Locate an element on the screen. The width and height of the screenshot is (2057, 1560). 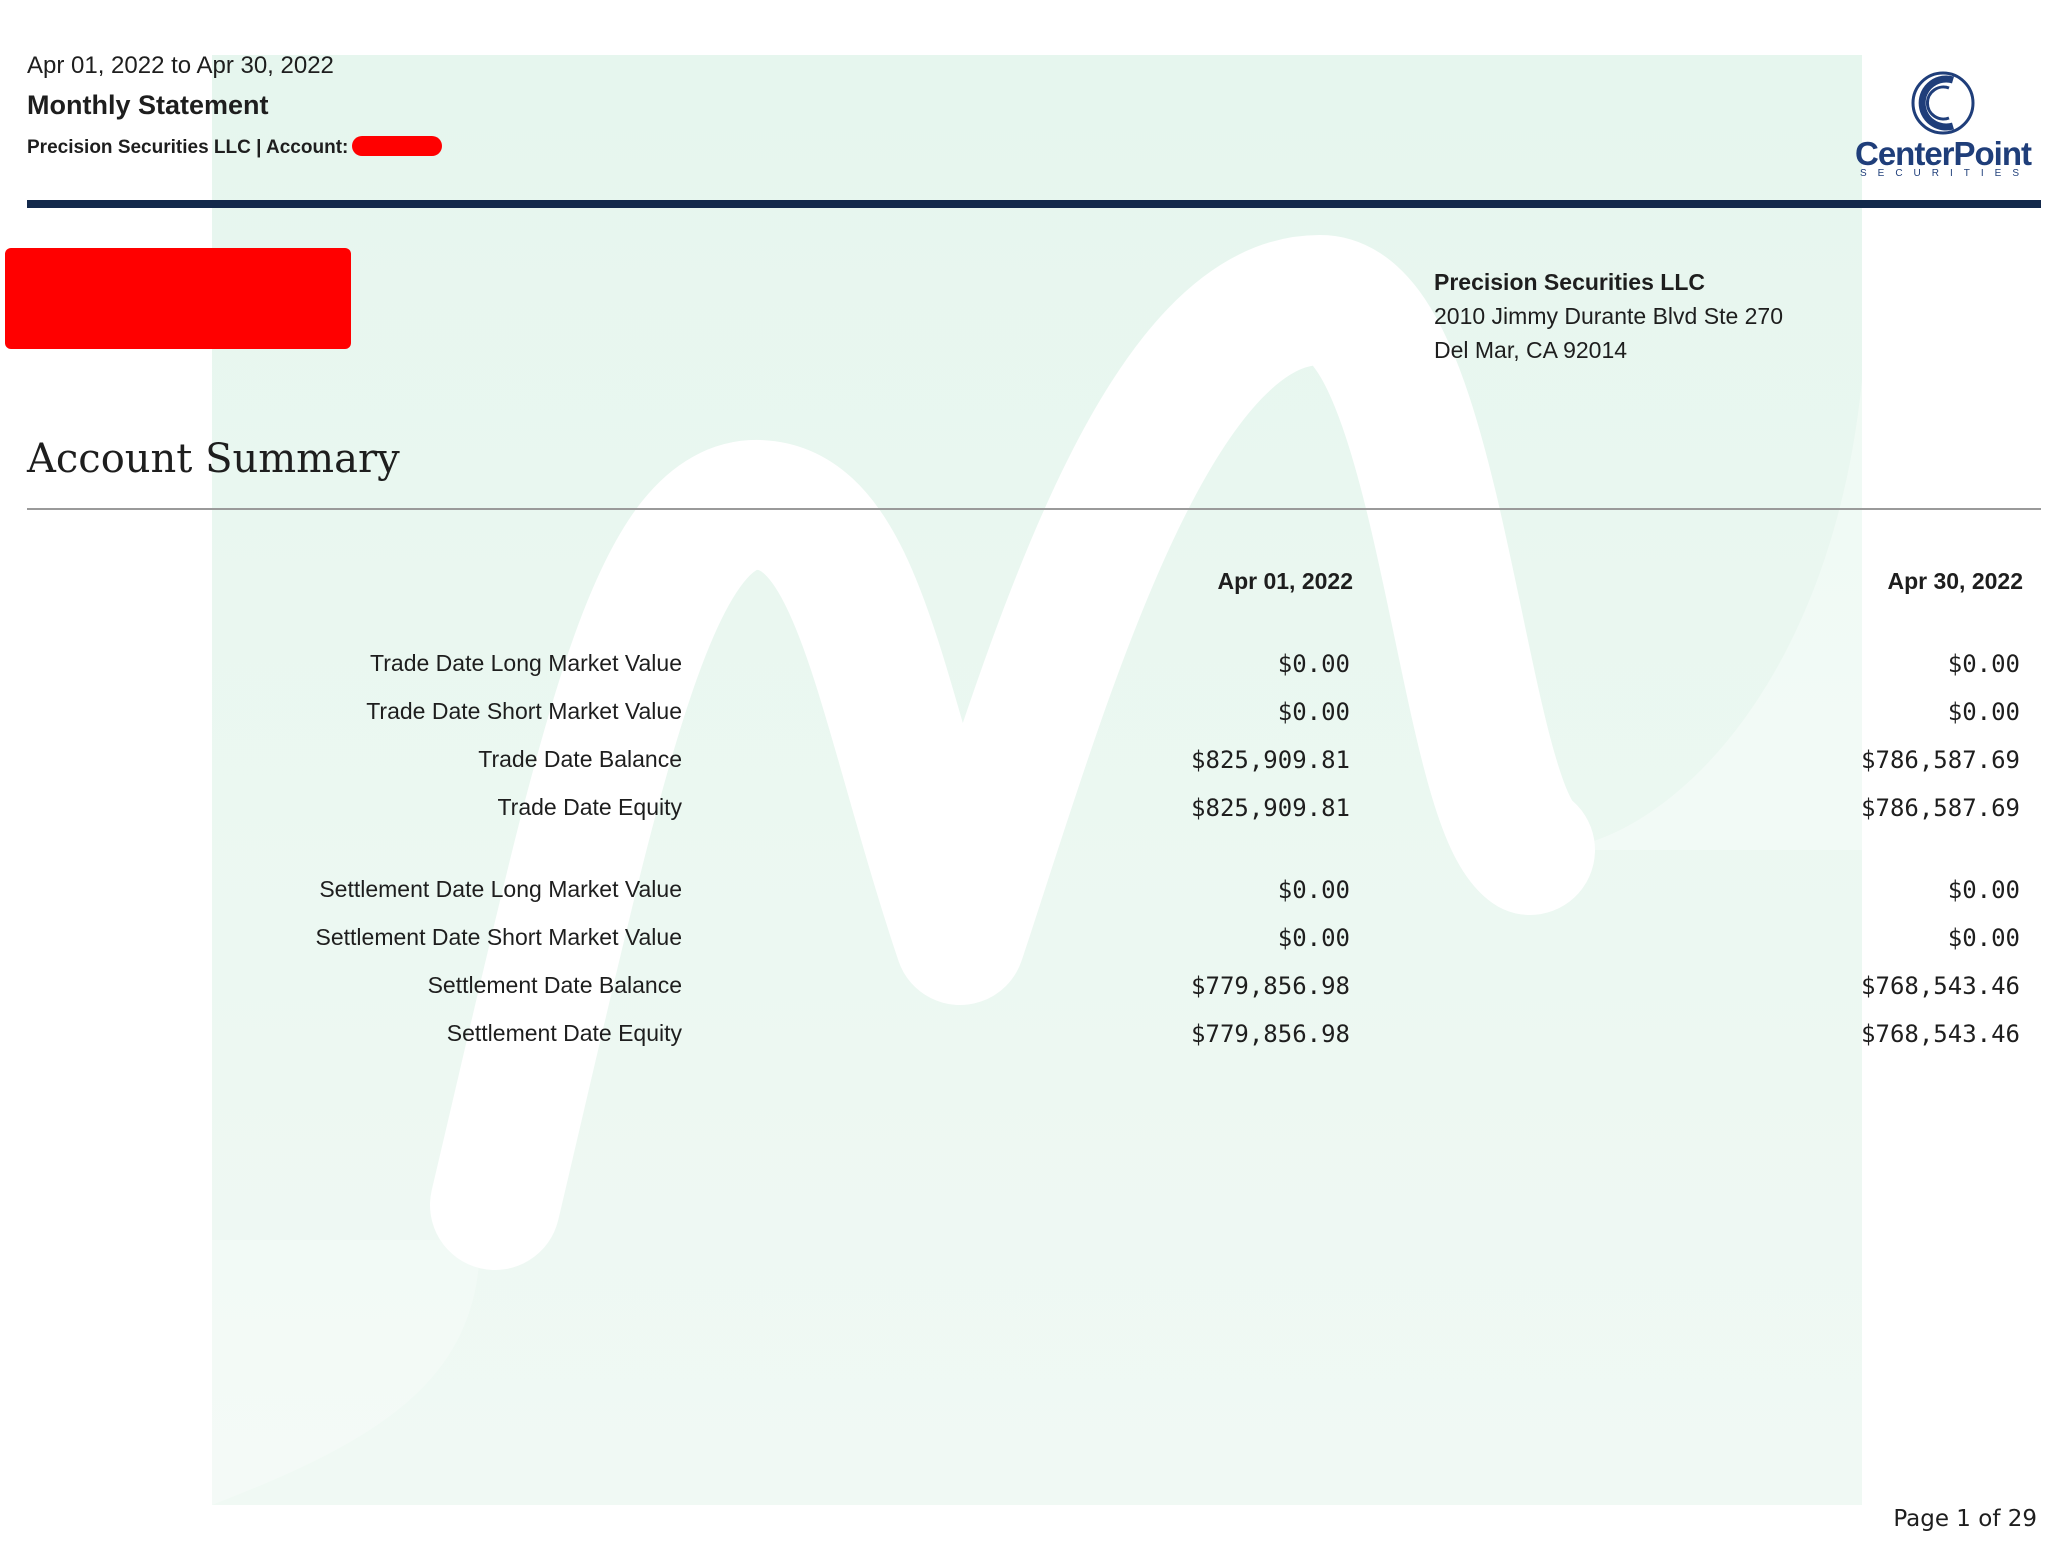
broker-address-line1: 2010 Jimmy Durante Blvd Ste 270 is located at coordinates (1609, 316).